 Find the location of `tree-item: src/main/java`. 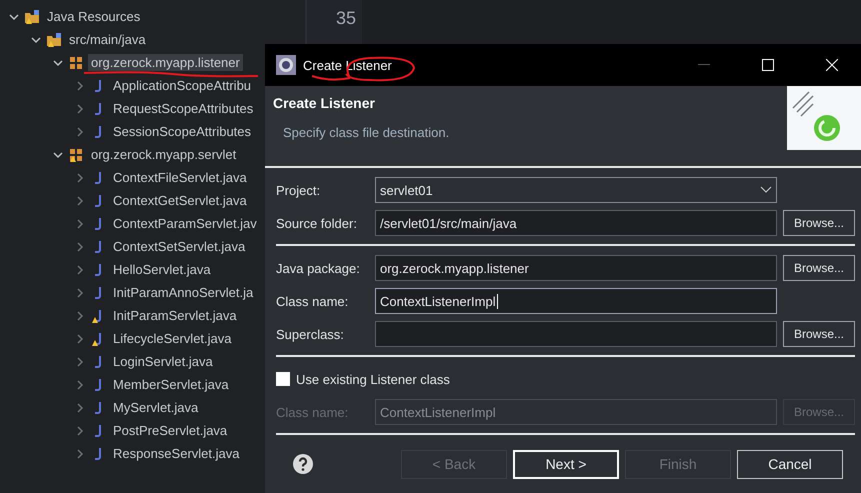

tree-item: src/main/java is located at coordinates (107, 39).